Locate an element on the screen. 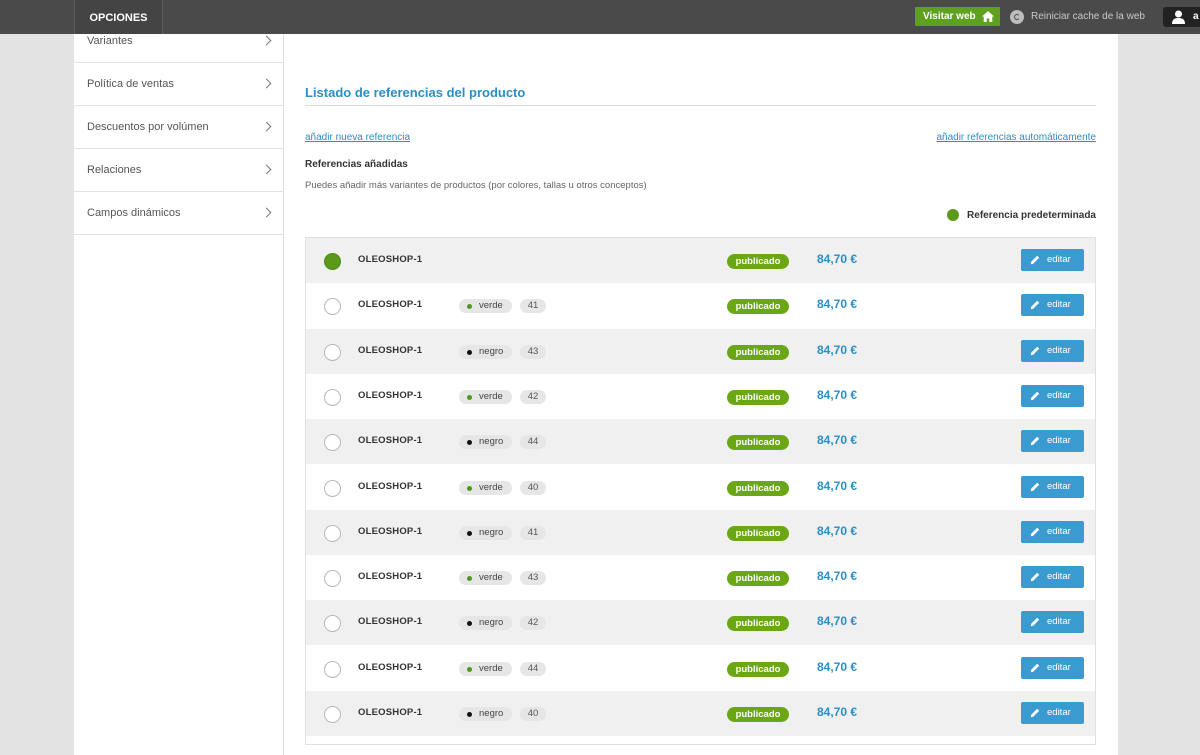  sidebar-item-dynamic-fields: Campos dinámicos is located at coordinates (179, 213).